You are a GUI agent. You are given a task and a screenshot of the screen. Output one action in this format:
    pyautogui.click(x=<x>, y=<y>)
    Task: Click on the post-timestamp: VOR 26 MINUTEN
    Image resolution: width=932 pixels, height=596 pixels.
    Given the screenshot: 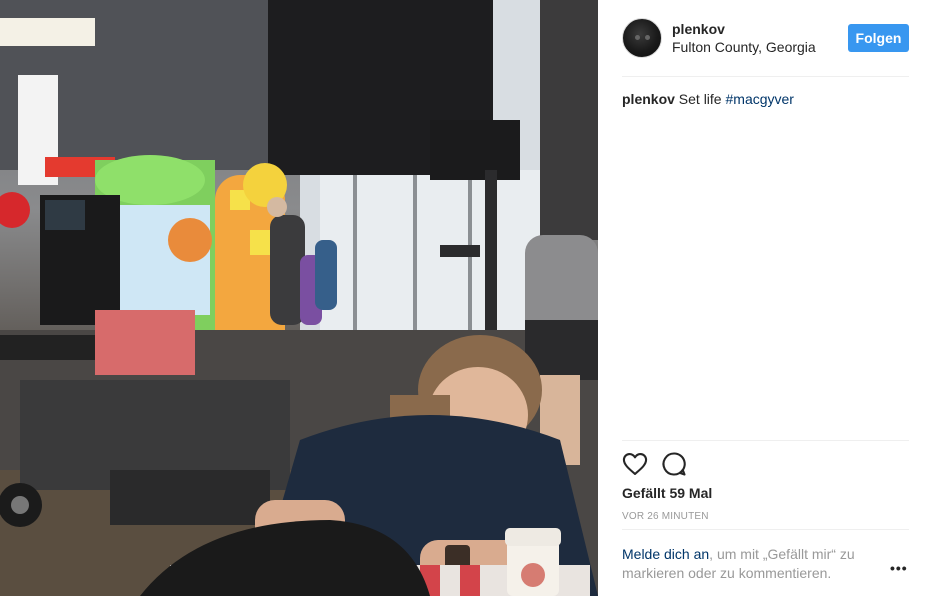 What is the action you would take?
    pyautogui.click(x=665, y=516)
    